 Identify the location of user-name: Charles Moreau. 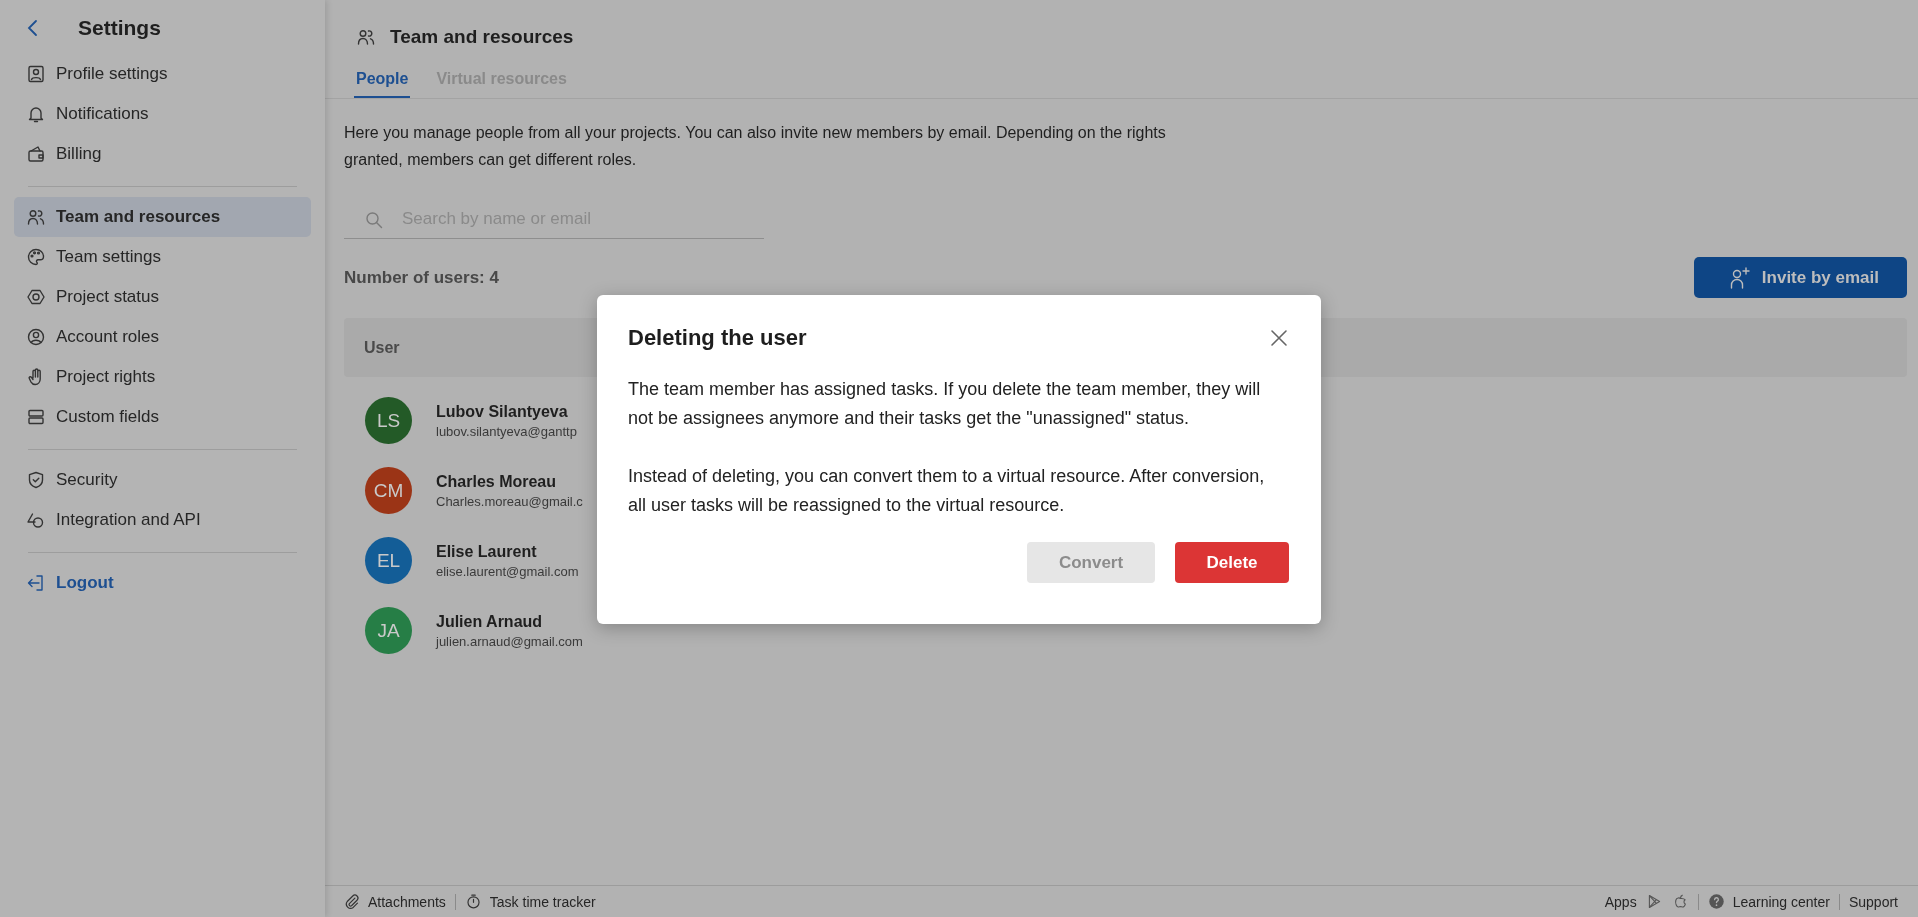
(497, 481).